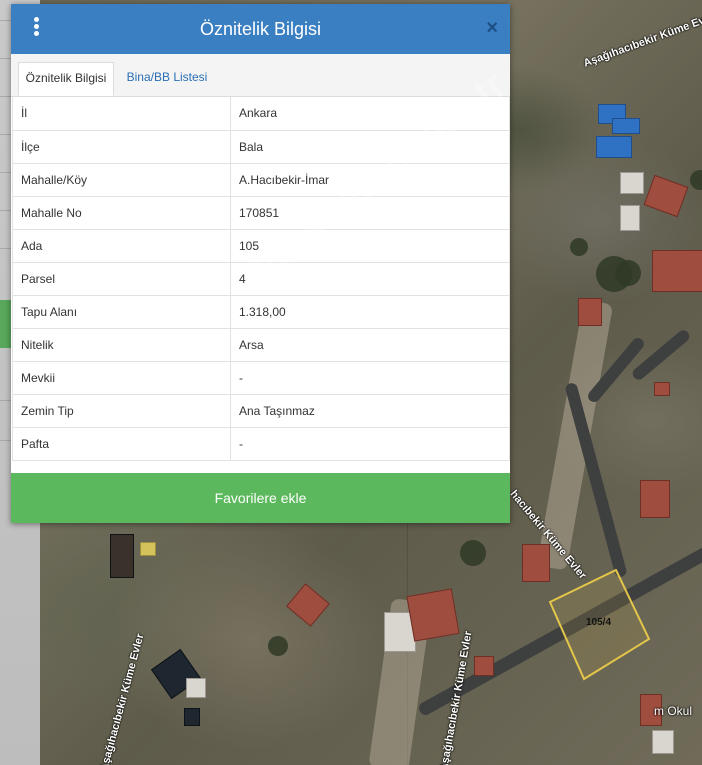 The image size is (702, 765). I want to click on poi-label-school: m Okul, so click(673, 711).